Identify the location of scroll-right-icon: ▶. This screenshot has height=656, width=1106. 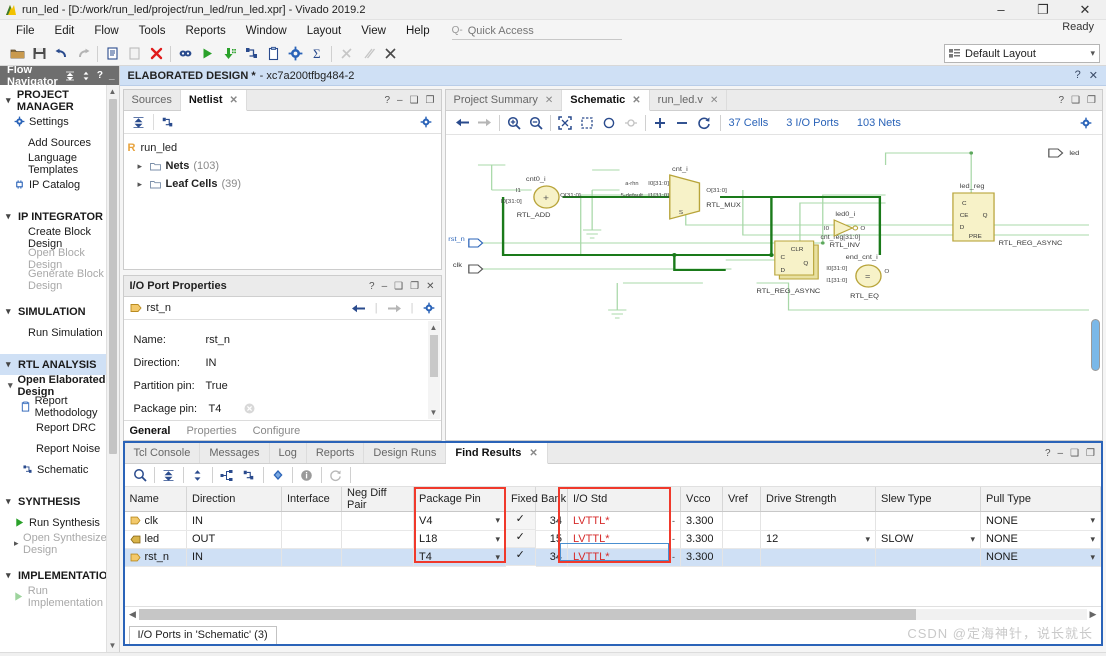
(1093, 614).